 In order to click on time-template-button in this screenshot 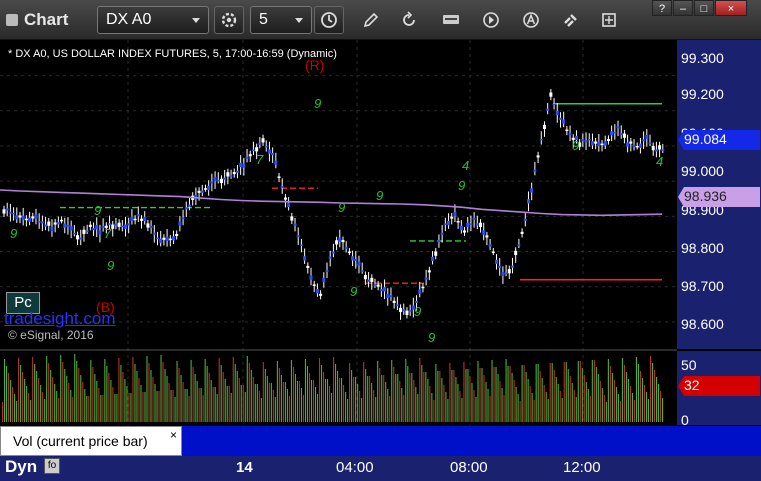, I will do `click(329, 20)`.